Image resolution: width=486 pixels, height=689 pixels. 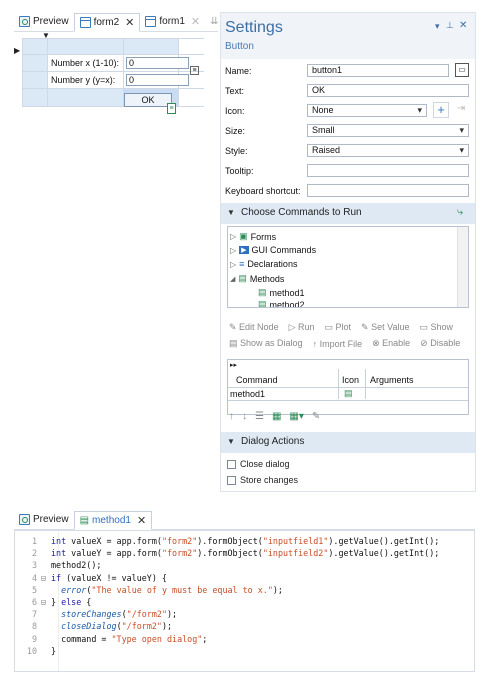 I want to click on tab-form2: form2 ✕, so click(x=107, y=22).